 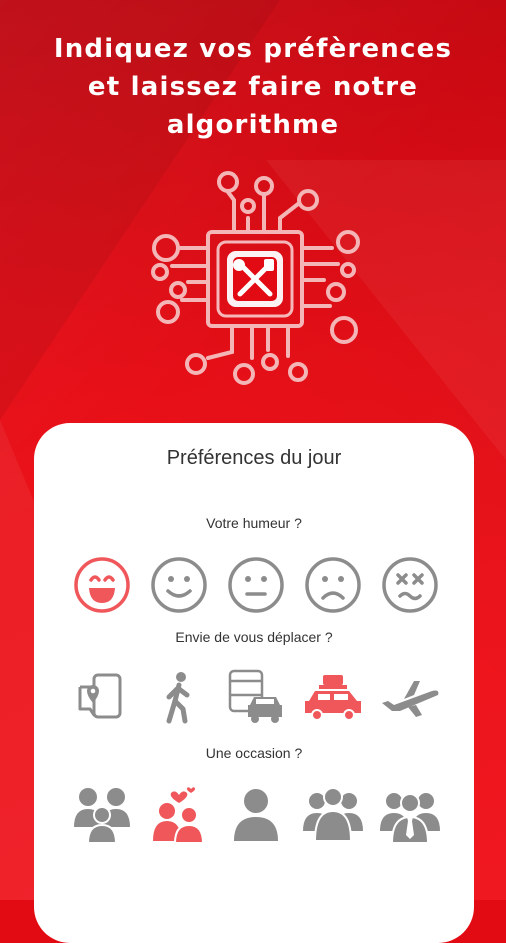 I want to click on occasion-options, so click(x=255, y=815).